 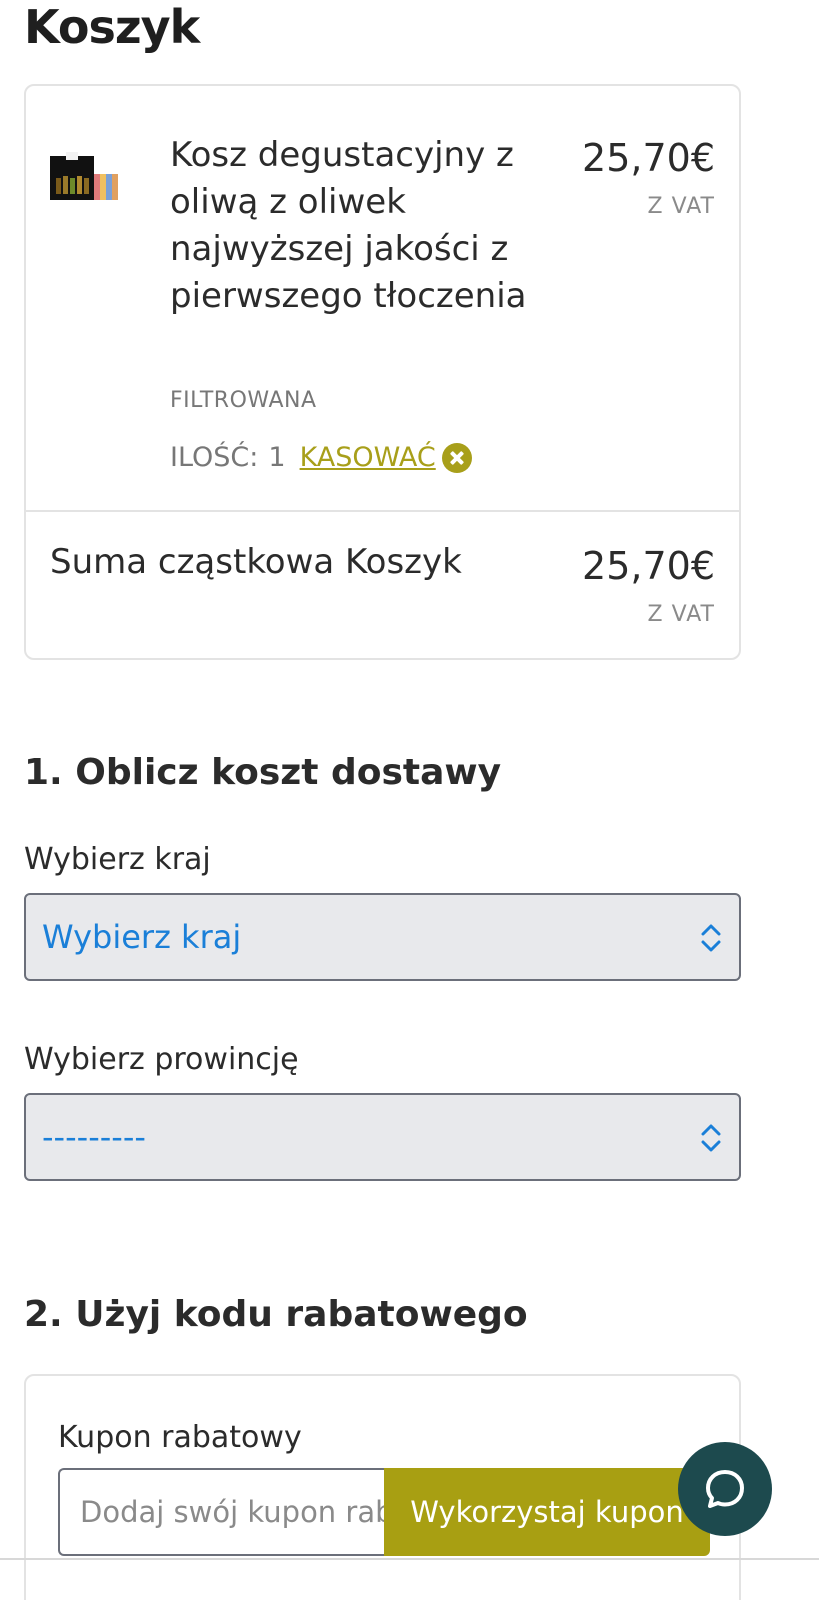 I want to click on apply-coupon-button: Wykorzystaj kupon, so click(x=547, y=1512).